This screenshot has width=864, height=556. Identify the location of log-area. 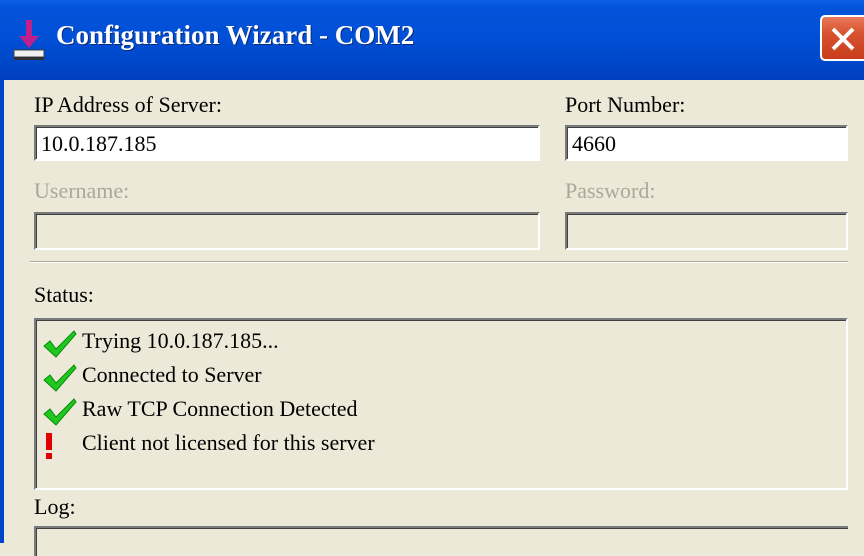
(441, 541).